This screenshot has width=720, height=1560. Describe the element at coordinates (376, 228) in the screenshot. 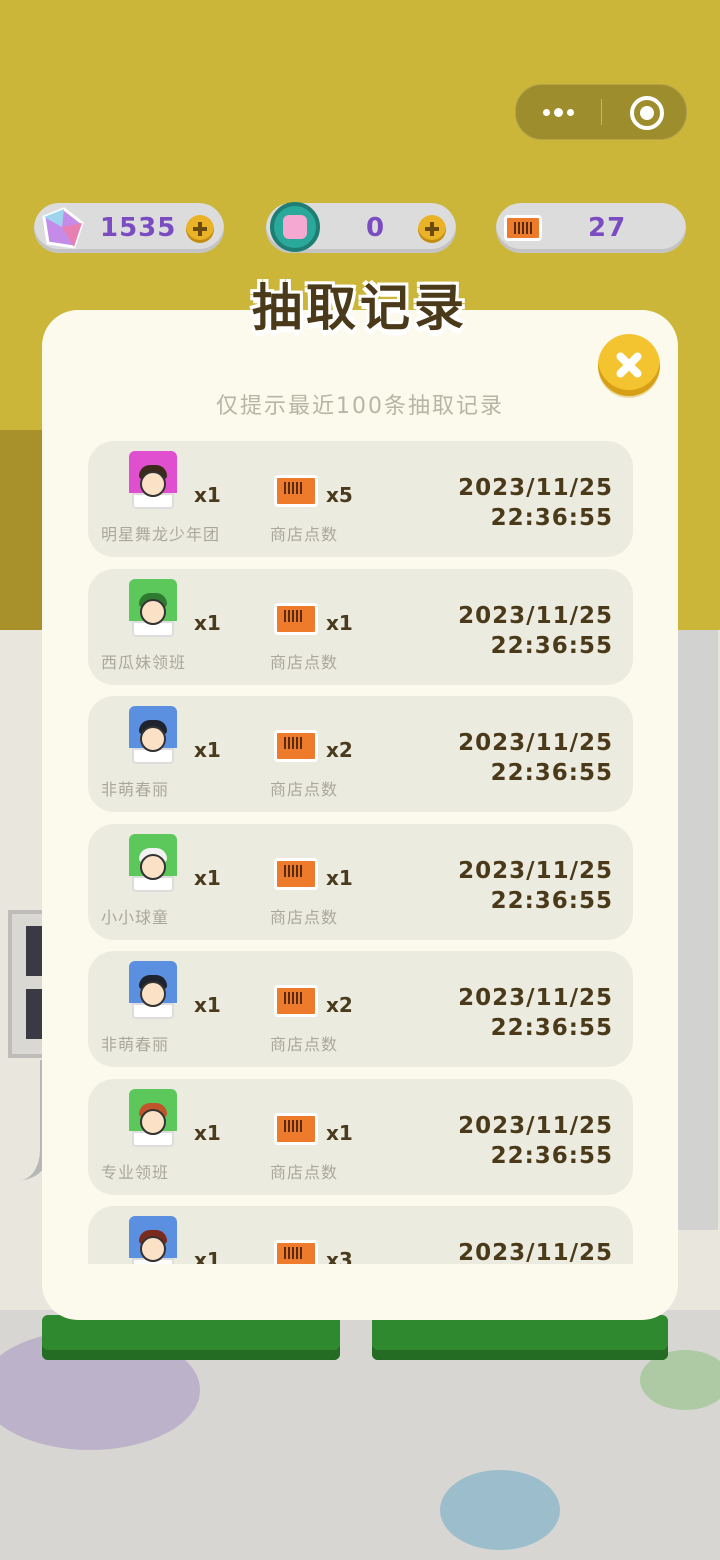

I see `crown-count: 0` at that location.